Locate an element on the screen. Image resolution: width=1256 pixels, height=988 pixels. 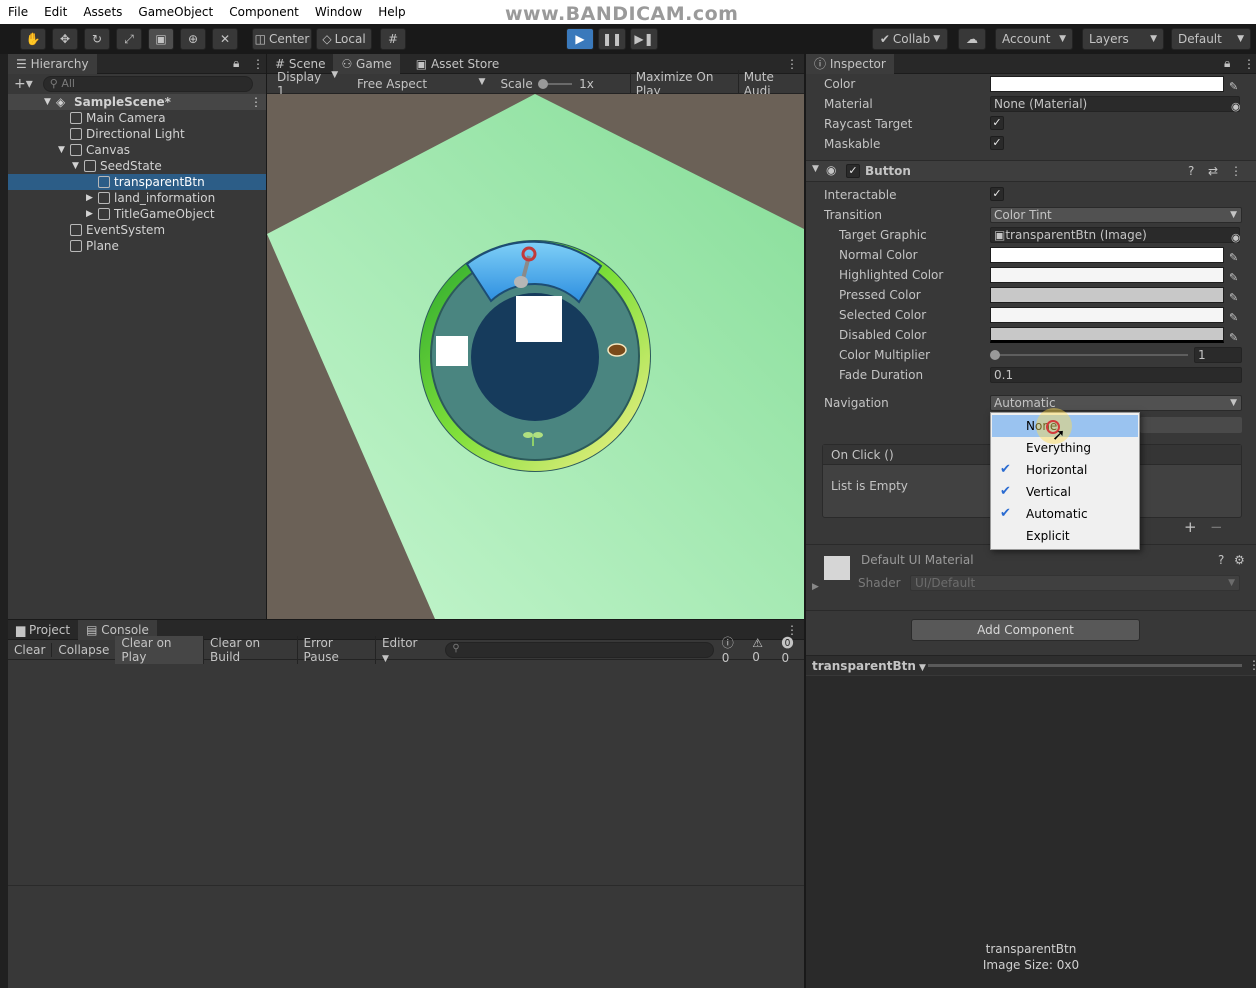
nav-option-vertical: ✔ Vertical is located at coordinates (1065, 492).